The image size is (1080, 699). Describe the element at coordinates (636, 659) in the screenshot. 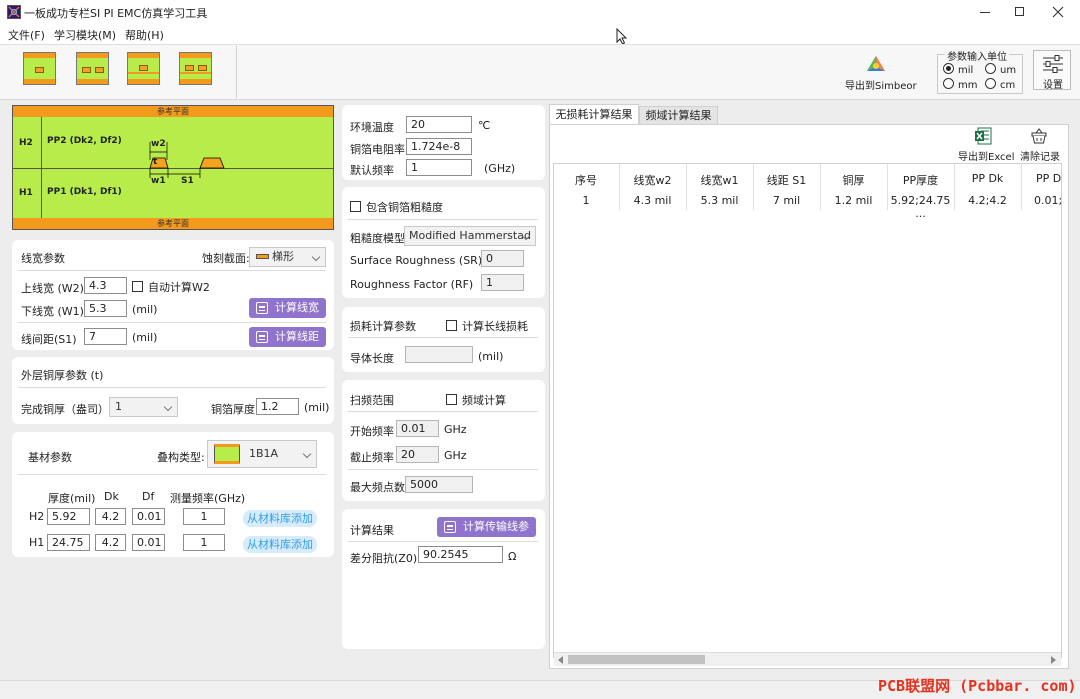

I see `scrollbar-thumb` at that location.